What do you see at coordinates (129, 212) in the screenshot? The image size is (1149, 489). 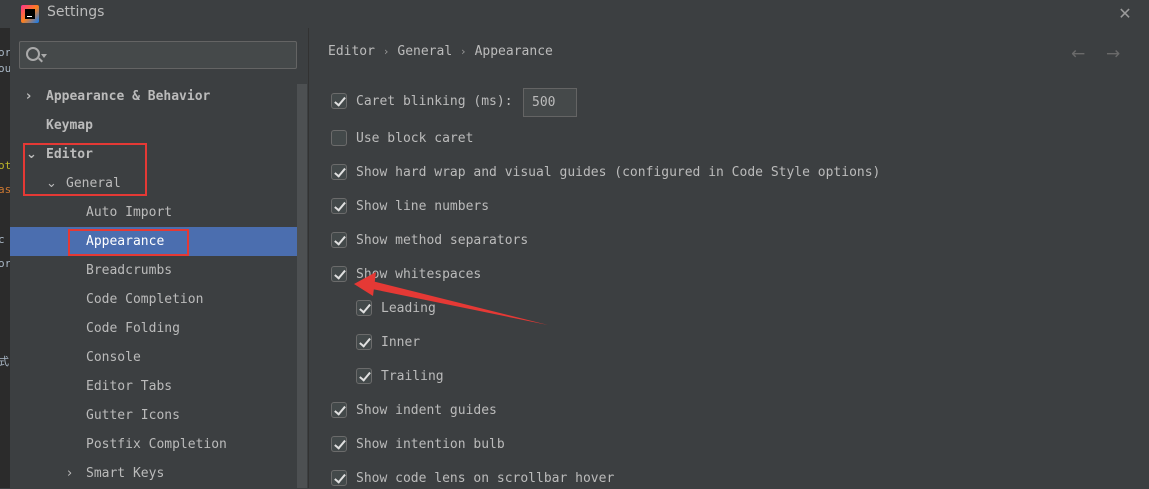 I see `sidebar-item-label: Auto Import` at bounding box center [129, 212].